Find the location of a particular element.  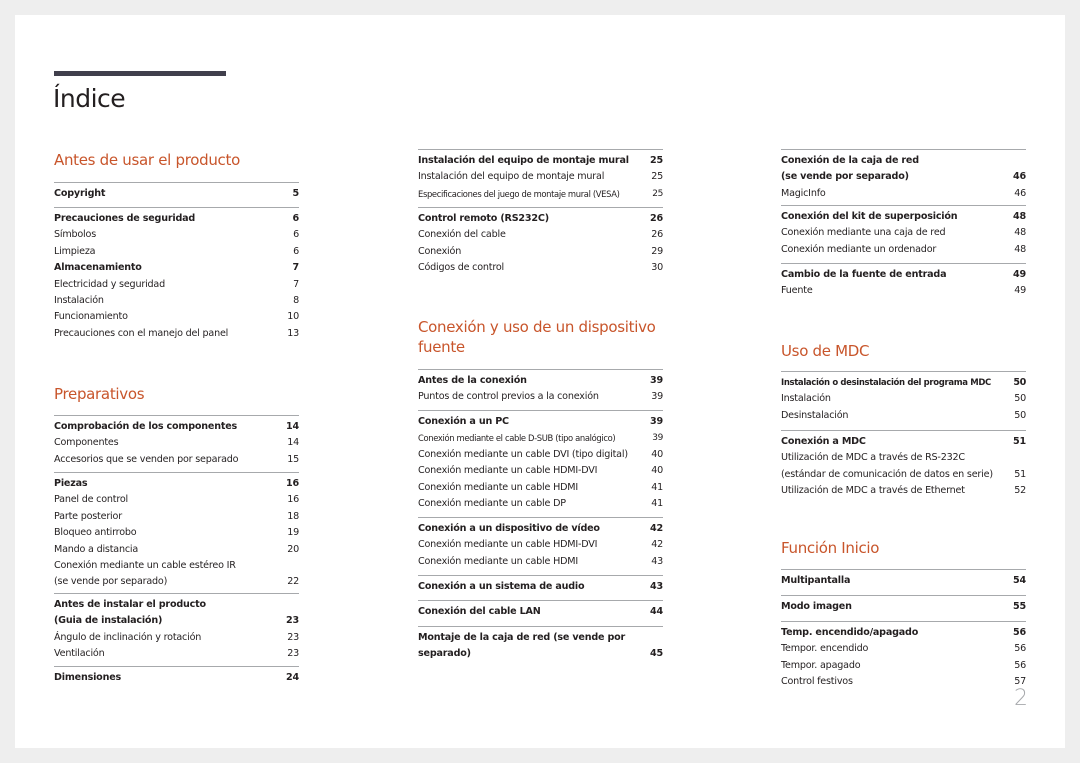

toc-page-number: 20 is located at coordinates (293, 549).